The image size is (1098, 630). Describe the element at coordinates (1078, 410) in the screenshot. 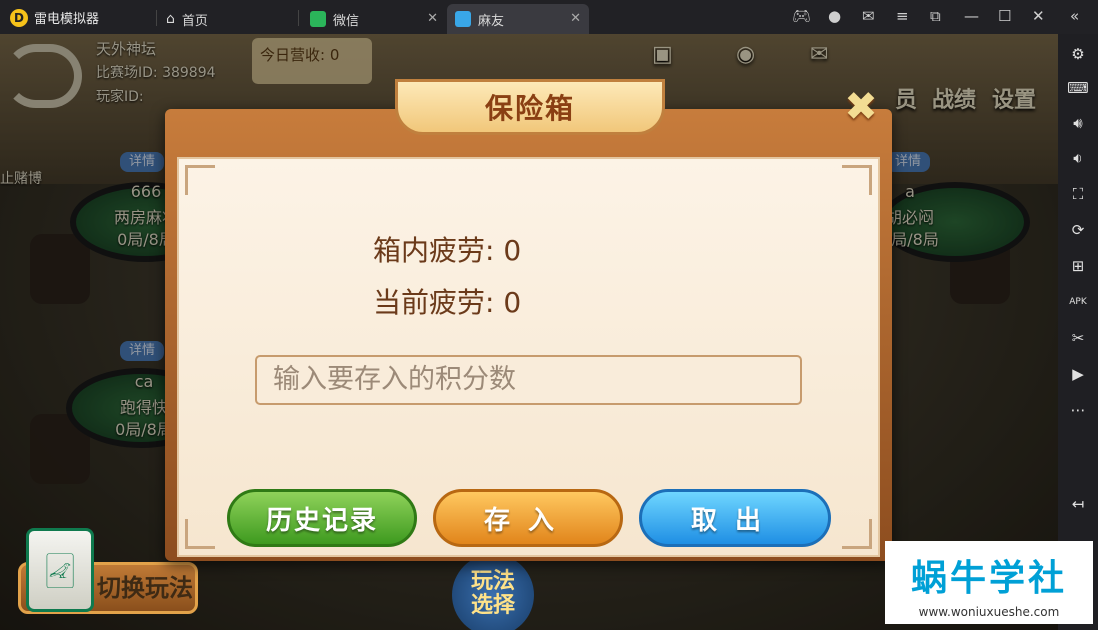

I see `more-icon: ⋯` at that location.